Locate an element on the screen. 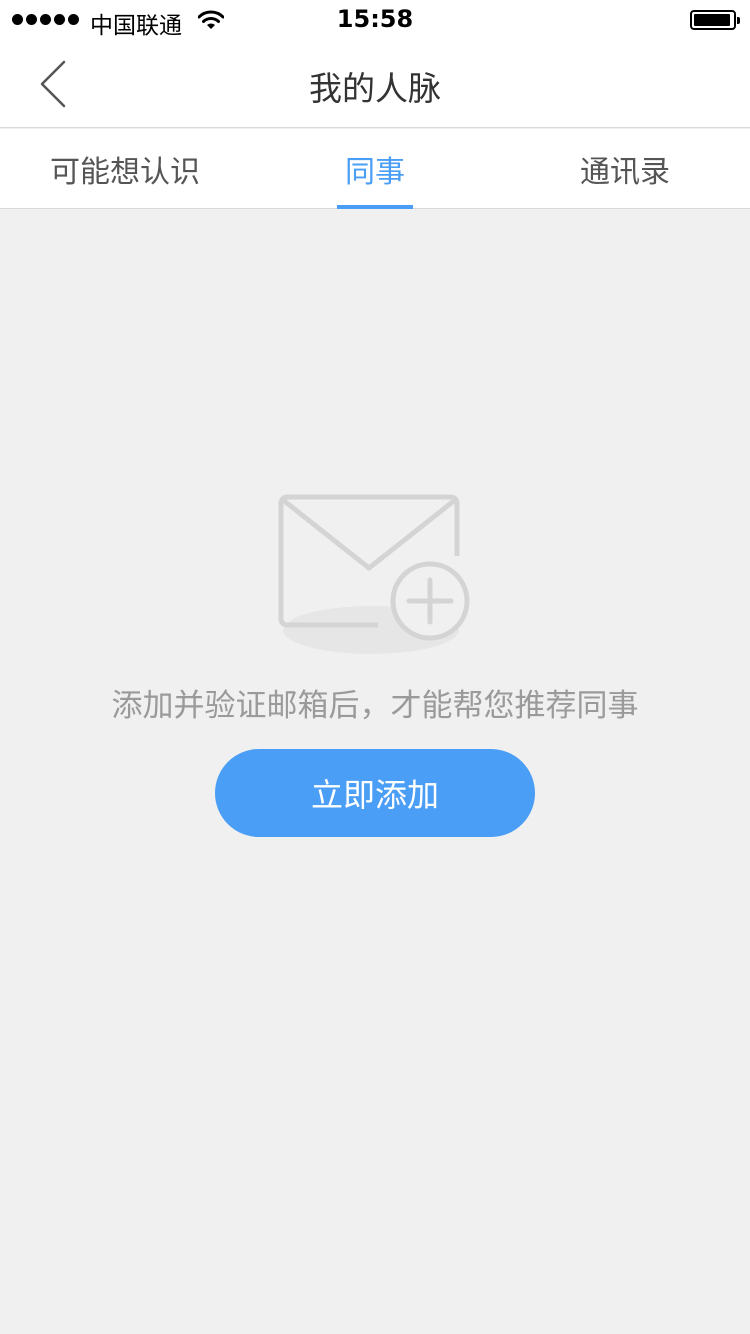  tab-contacts: 通讯录 is located at coordinates (625, 168).